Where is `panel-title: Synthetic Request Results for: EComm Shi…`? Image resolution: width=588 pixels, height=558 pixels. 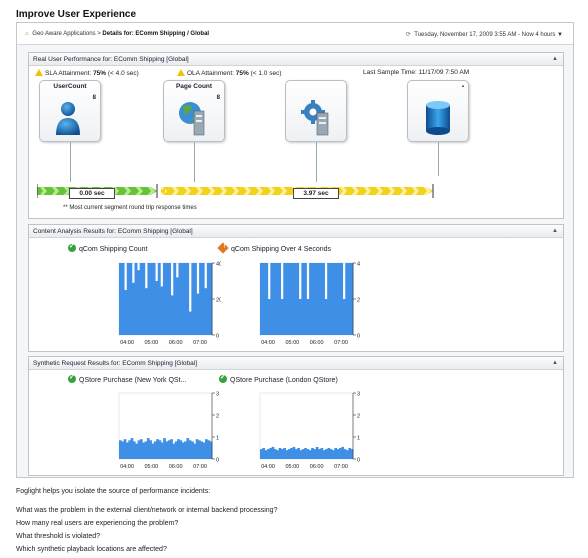 panel-title: Synthetic Request Results for: EComm Shi… is located at coordinates (115, 363).